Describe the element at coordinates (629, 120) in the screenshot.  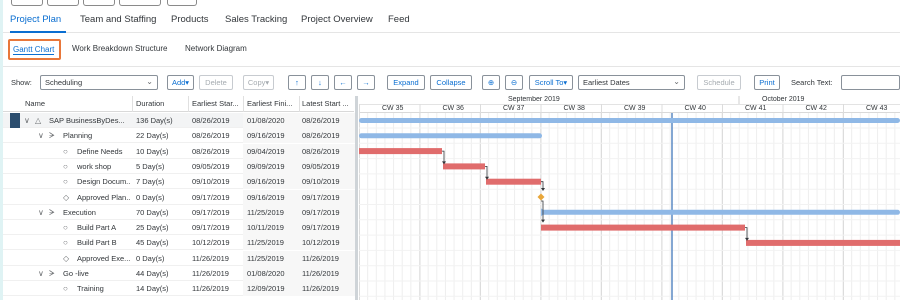
I see `summary-bar-project` at that location.